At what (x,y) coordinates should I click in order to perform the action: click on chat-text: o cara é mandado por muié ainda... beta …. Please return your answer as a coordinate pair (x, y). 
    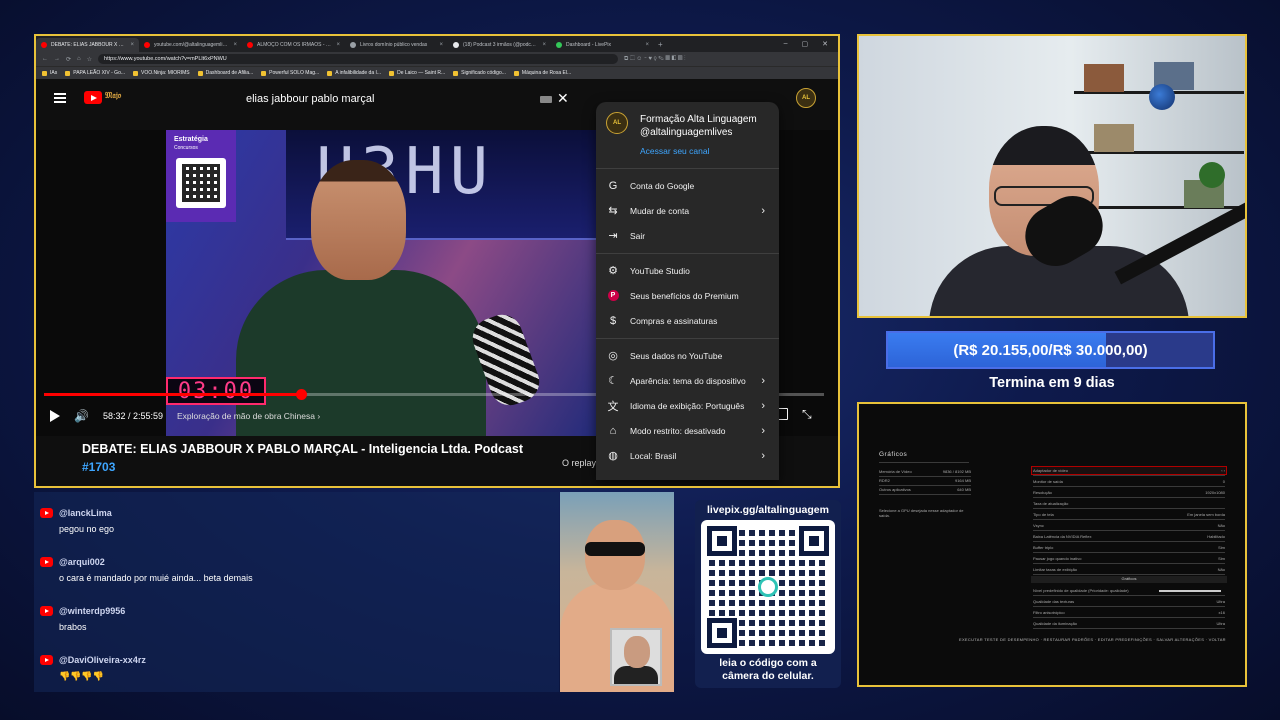
    Looking at the image, I should click on (156, 578).